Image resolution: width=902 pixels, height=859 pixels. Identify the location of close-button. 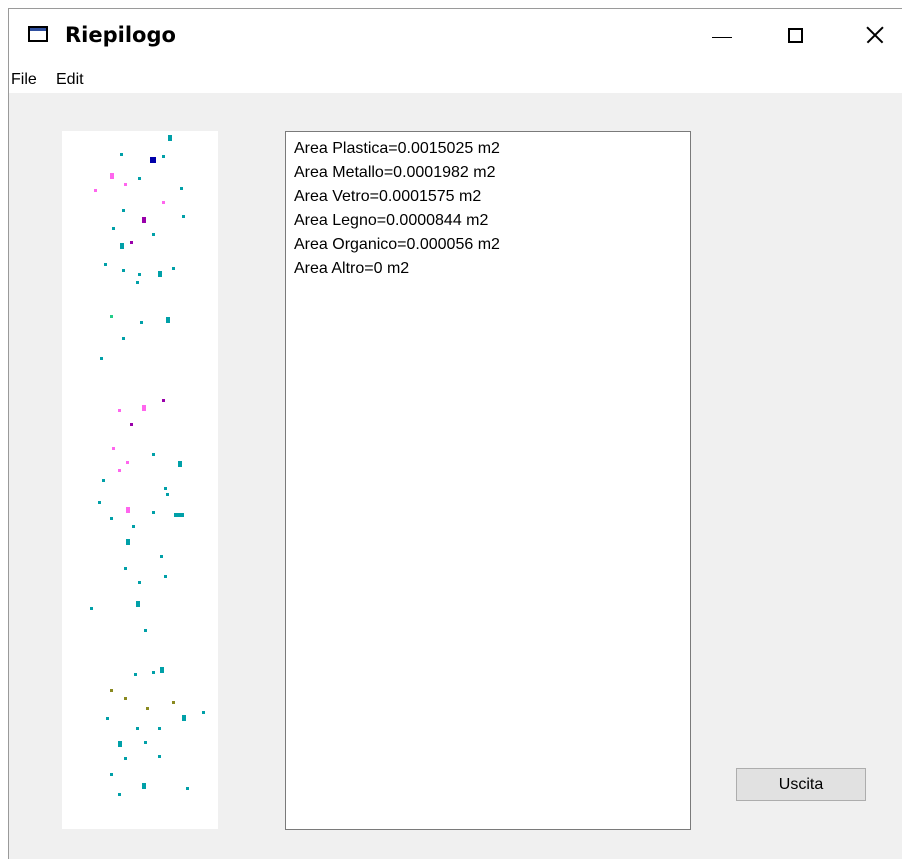
(875, 35).